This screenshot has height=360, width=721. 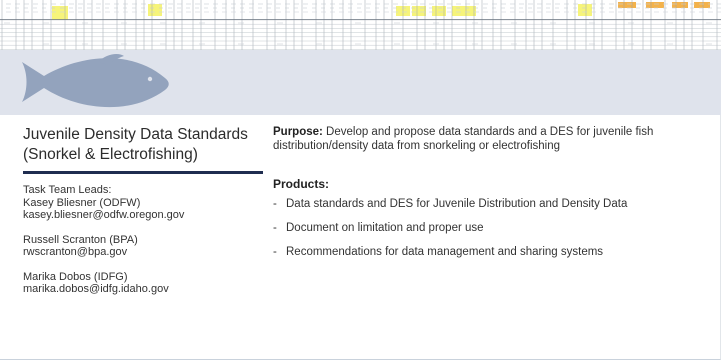 I want to click on list-item: - Document on limitation and proper use, so click(x=493, y=228).